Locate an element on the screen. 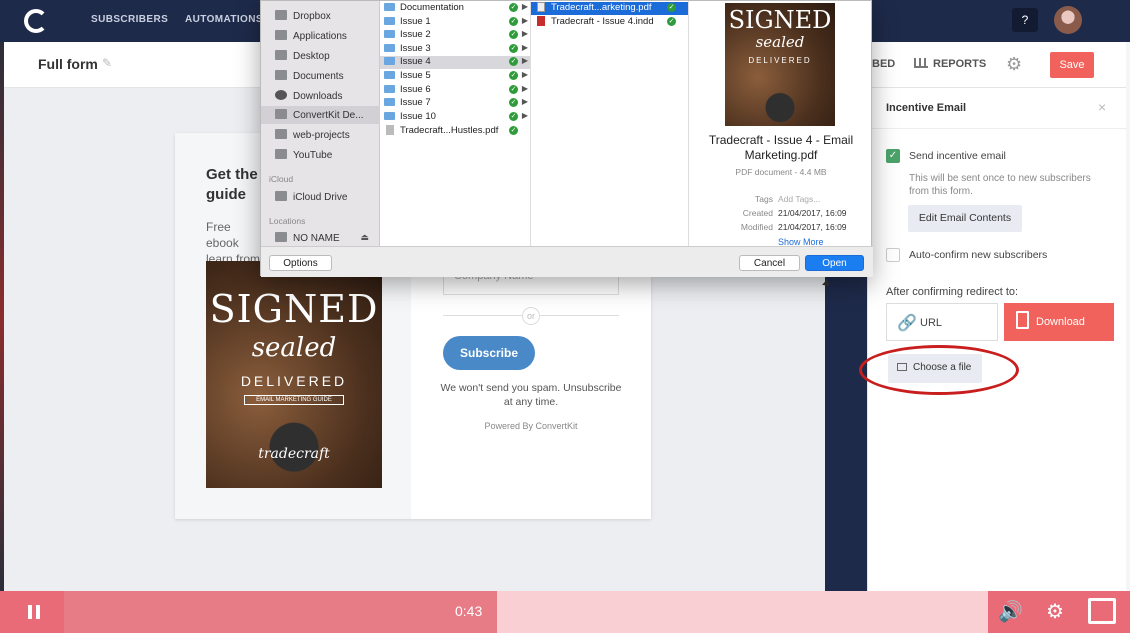  list-item-selected: Issue 4 ✓ ▶ is located at coordinates (455, 62).